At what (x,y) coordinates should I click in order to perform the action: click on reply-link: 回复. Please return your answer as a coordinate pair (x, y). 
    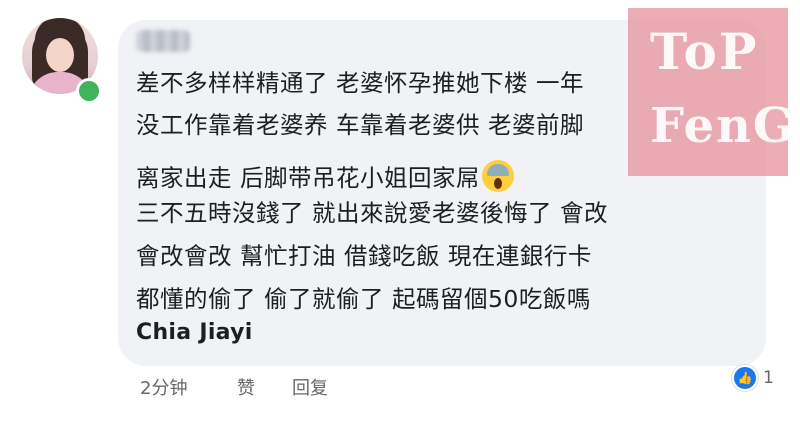
    Looking at the image, I should click on (310, 387).